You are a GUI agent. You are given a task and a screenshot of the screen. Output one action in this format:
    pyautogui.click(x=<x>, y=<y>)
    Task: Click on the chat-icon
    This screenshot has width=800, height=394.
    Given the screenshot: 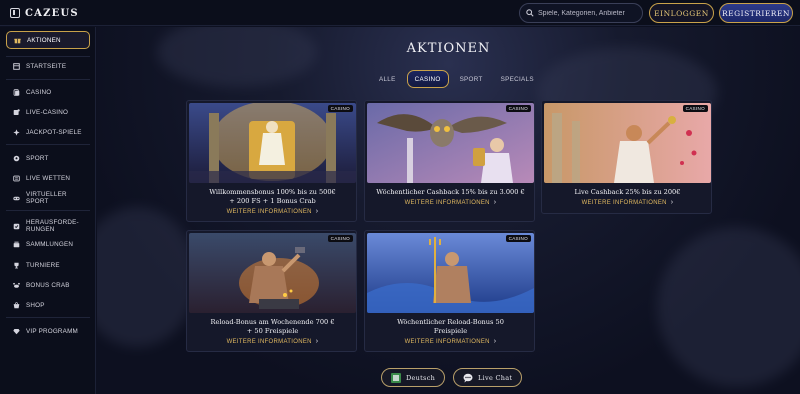 What is the action you would take?
    pyautogui.click(x=468, y=377)
    